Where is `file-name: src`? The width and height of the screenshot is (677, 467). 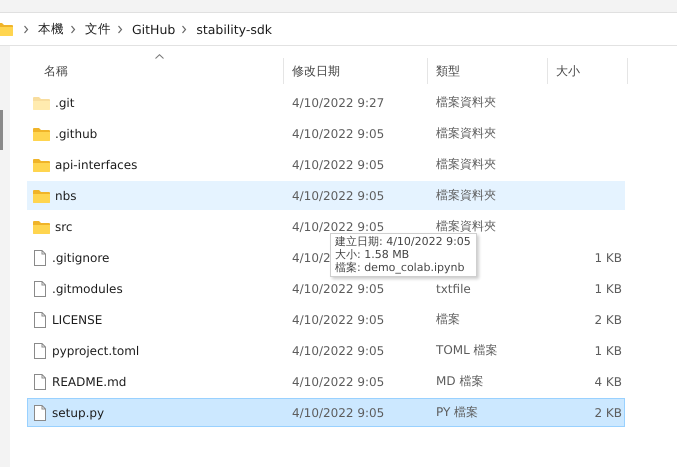 file-name: src is located at coordinates (64, 227).